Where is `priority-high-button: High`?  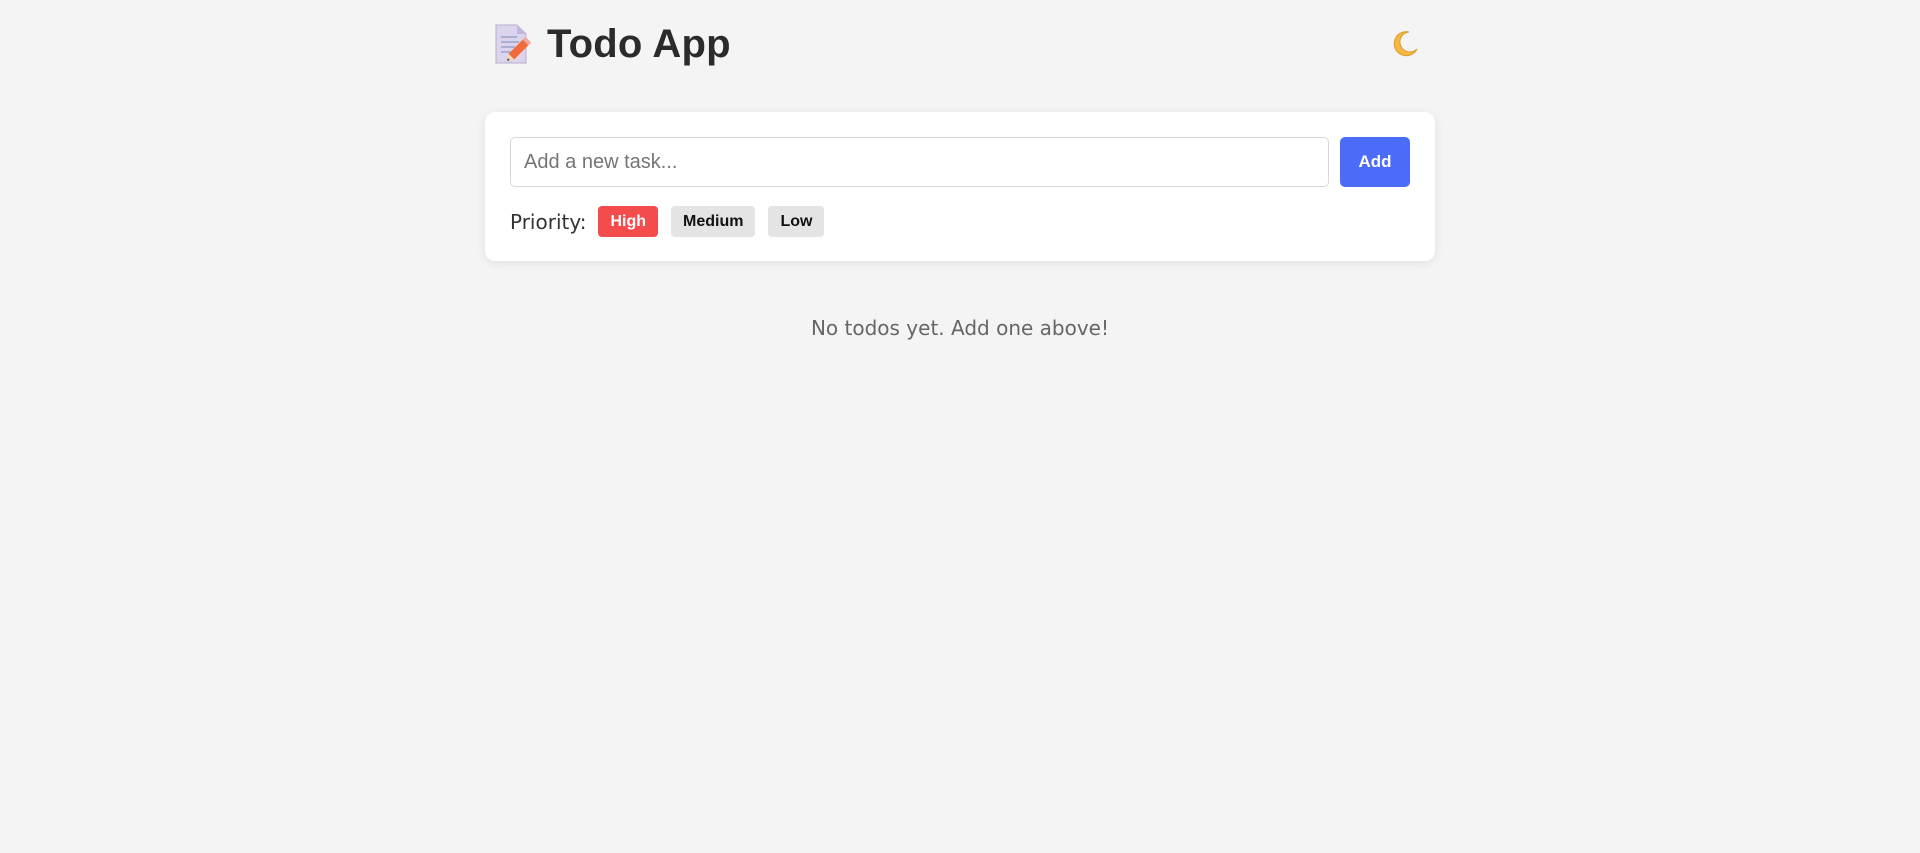 priority-high-button: High is located at coordinates (628, 221).